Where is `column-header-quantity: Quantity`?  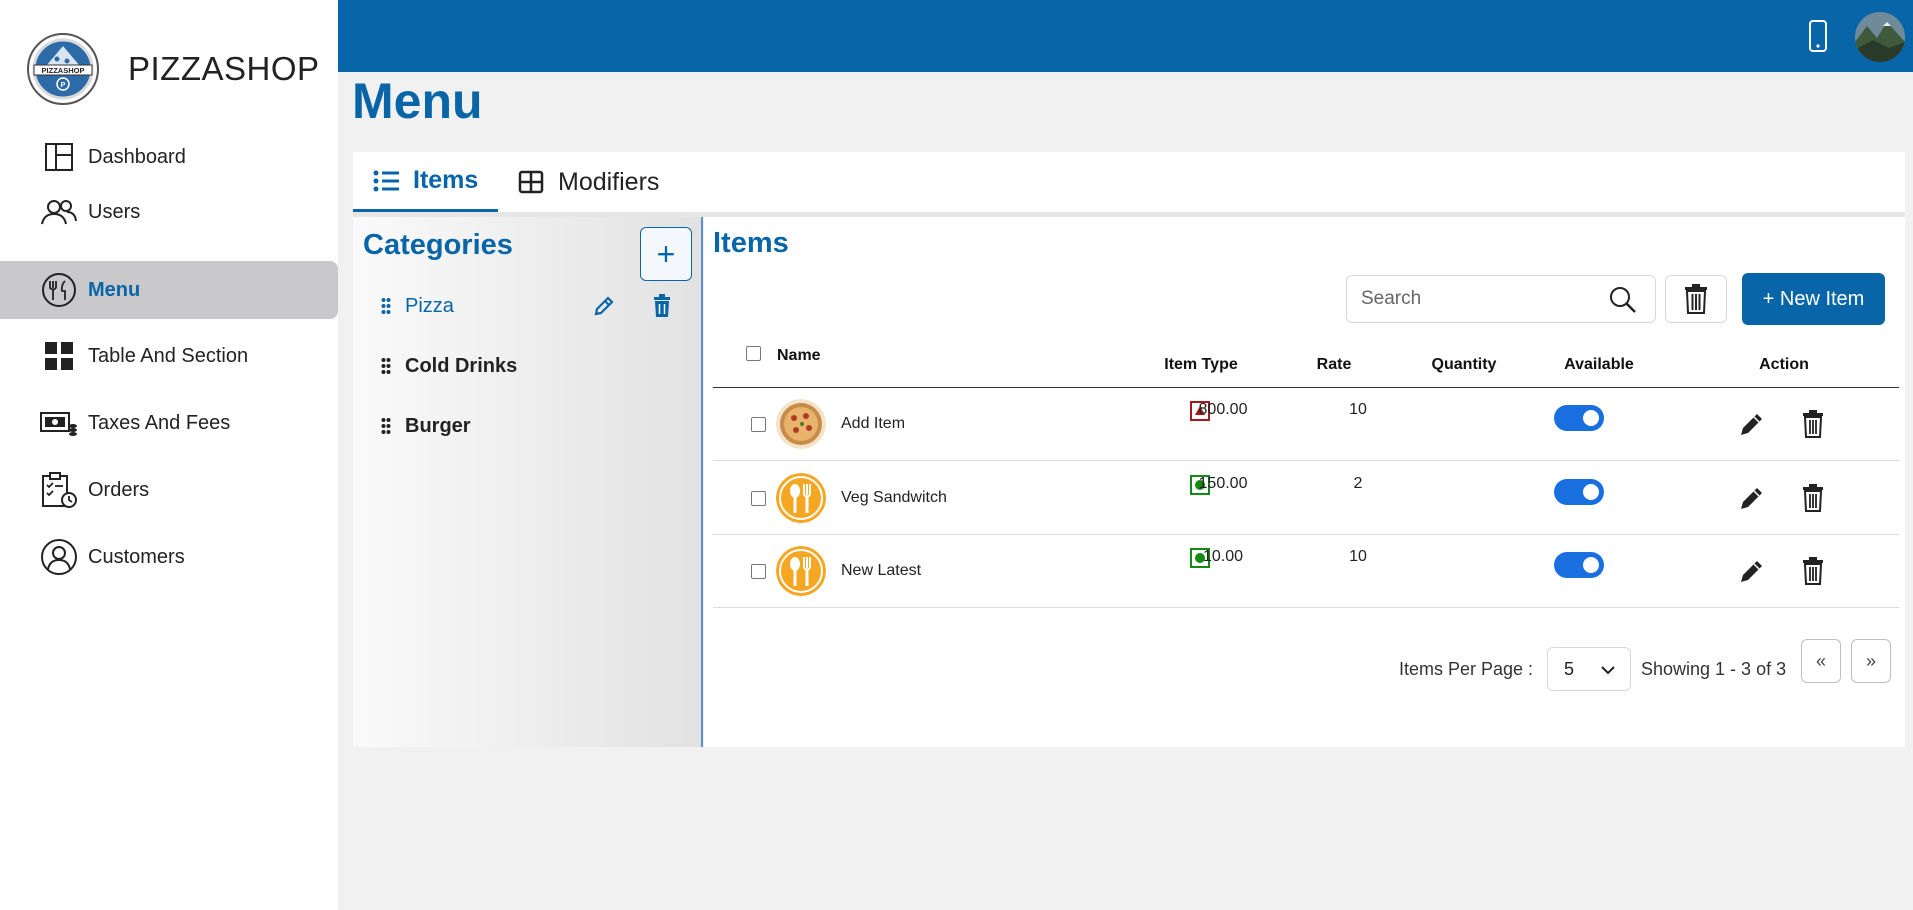 column-header-quantity: Quantity is located at coordinates (1464, 364).